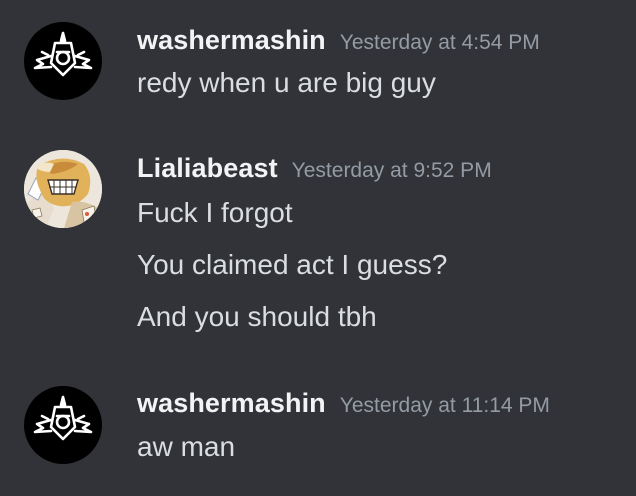 This screenshot has width=636, height=496. Describe the element at coordinates (445, 405) in the screenshot. I see `timestamp: Yesterday at 11:14 PM` at that location.